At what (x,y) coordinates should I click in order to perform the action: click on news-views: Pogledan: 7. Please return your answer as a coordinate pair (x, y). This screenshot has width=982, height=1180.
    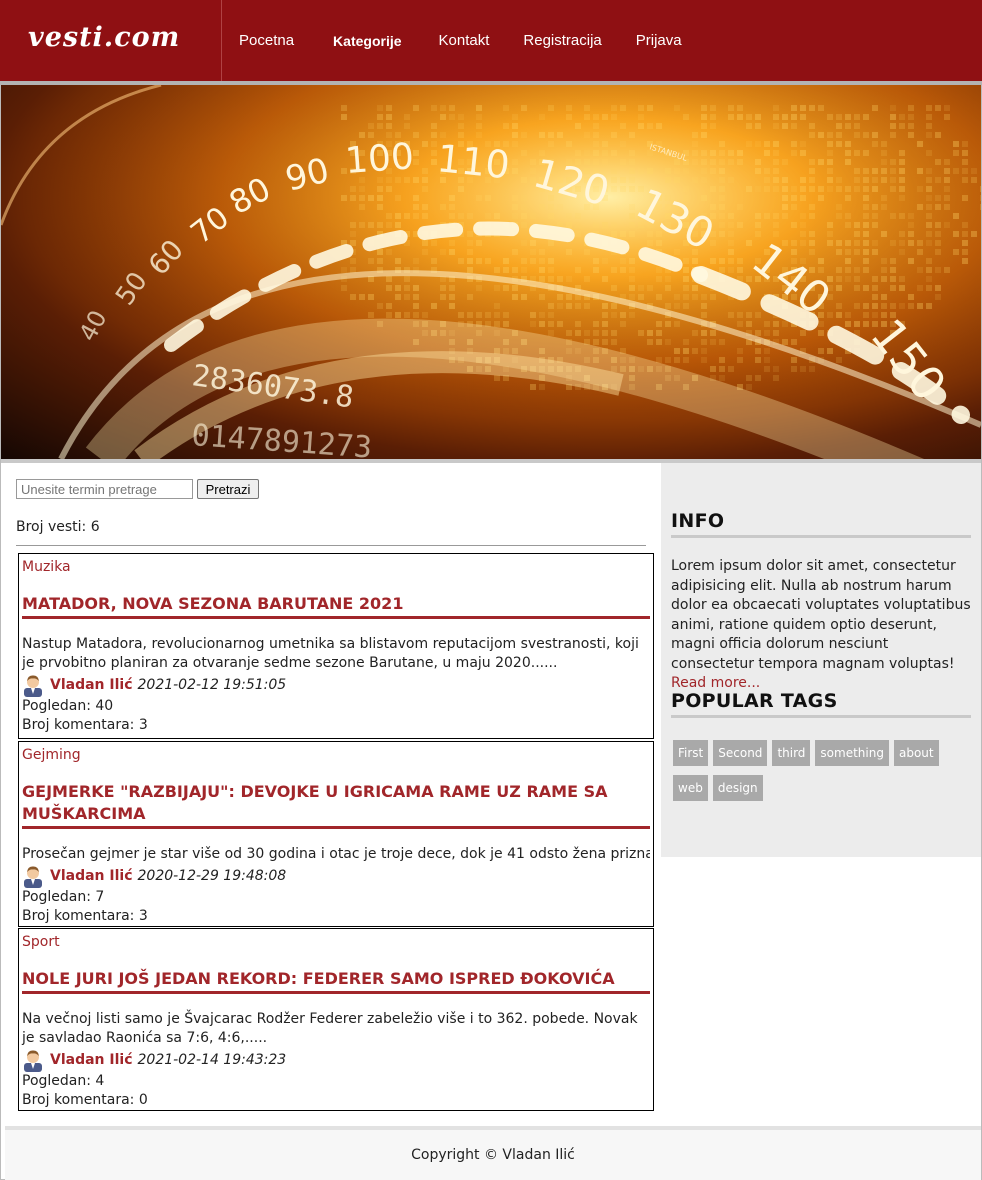
    Looking at the image, I should click on (63, 897).